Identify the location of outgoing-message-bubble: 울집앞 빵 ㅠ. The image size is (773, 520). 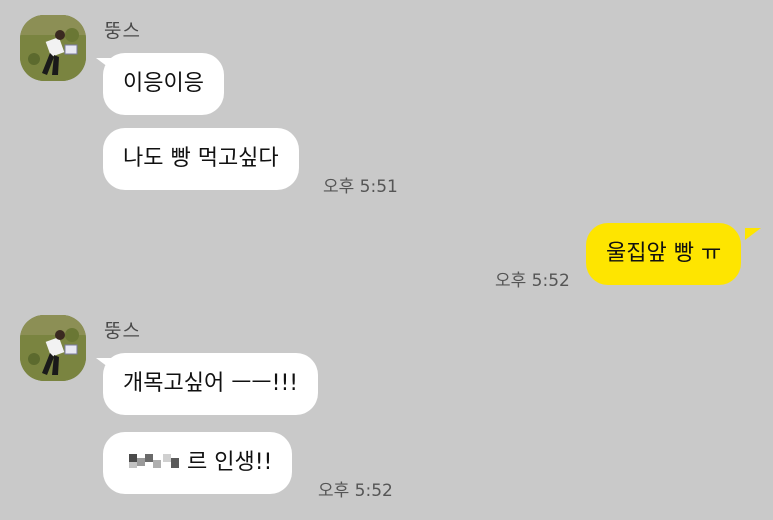
(664, 254).